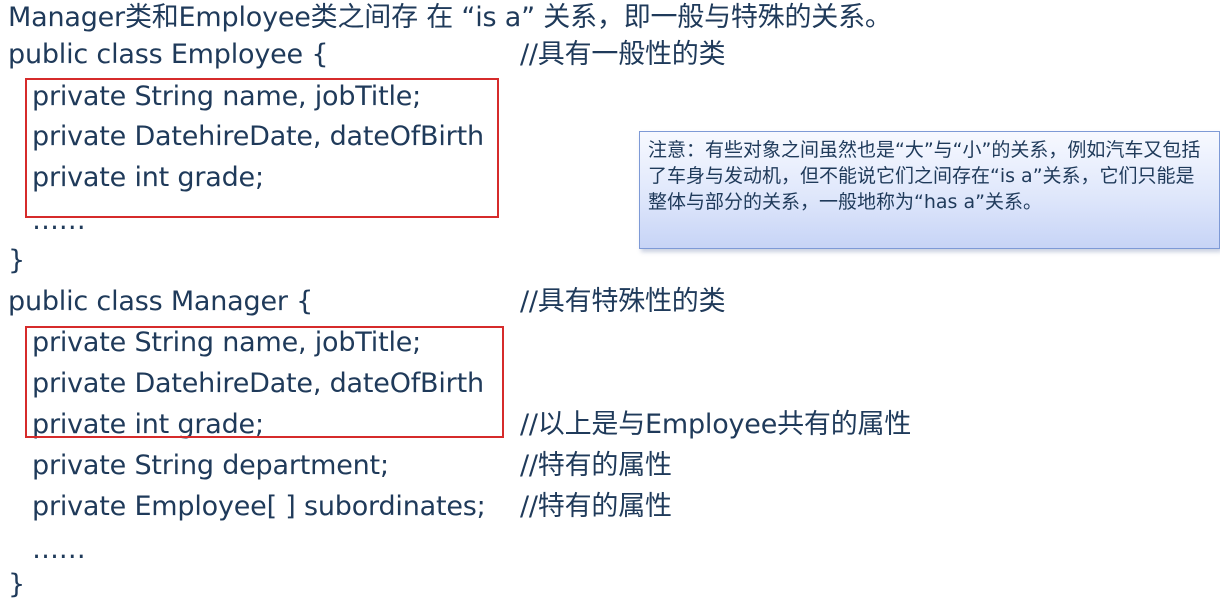  Describe the element at coordinates (264, 382) in the screenshot. I see `manager-fields-highlight-box` at that location.